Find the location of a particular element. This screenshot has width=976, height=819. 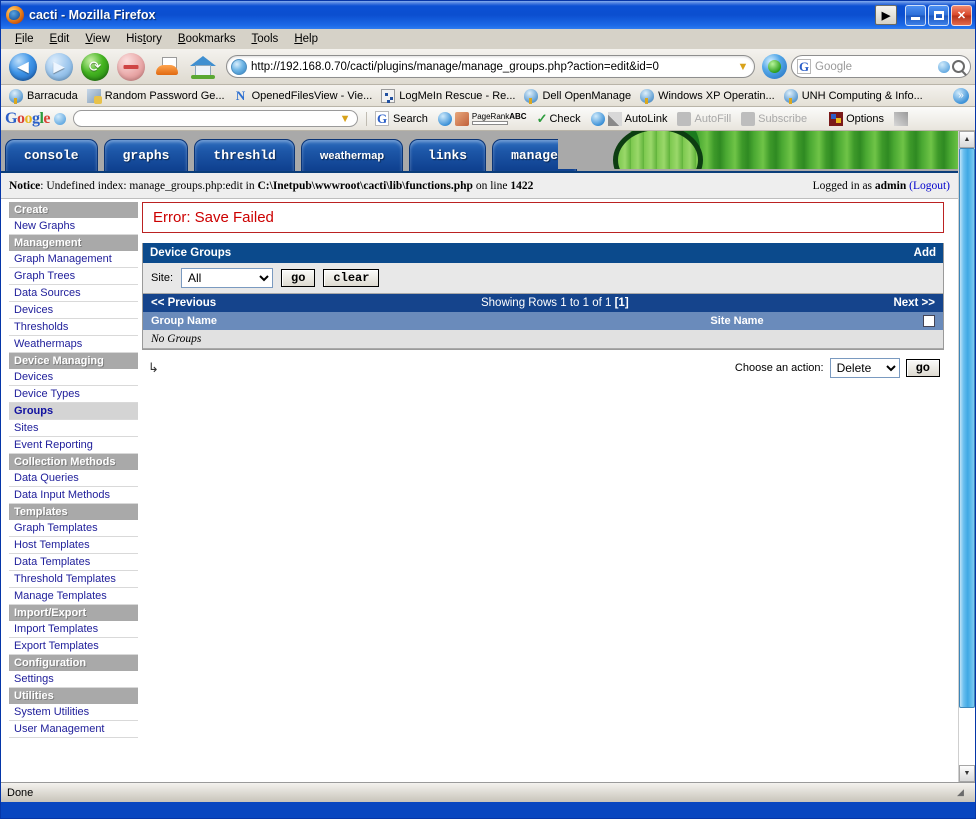

sidebar-item-weathermaps: Weathermaps is located at coordinates (73, 344).